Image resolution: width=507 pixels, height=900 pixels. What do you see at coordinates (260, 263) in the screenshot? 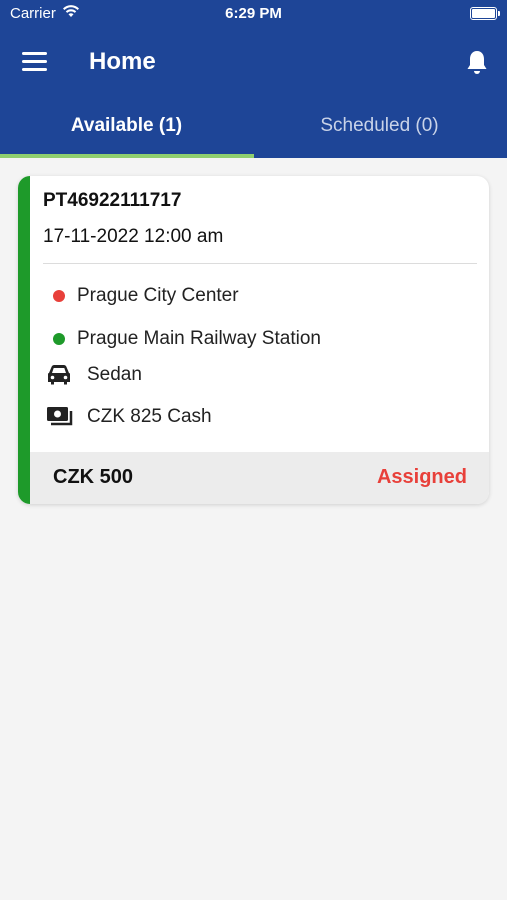
I see `divider` at bounding box center [260, 263].